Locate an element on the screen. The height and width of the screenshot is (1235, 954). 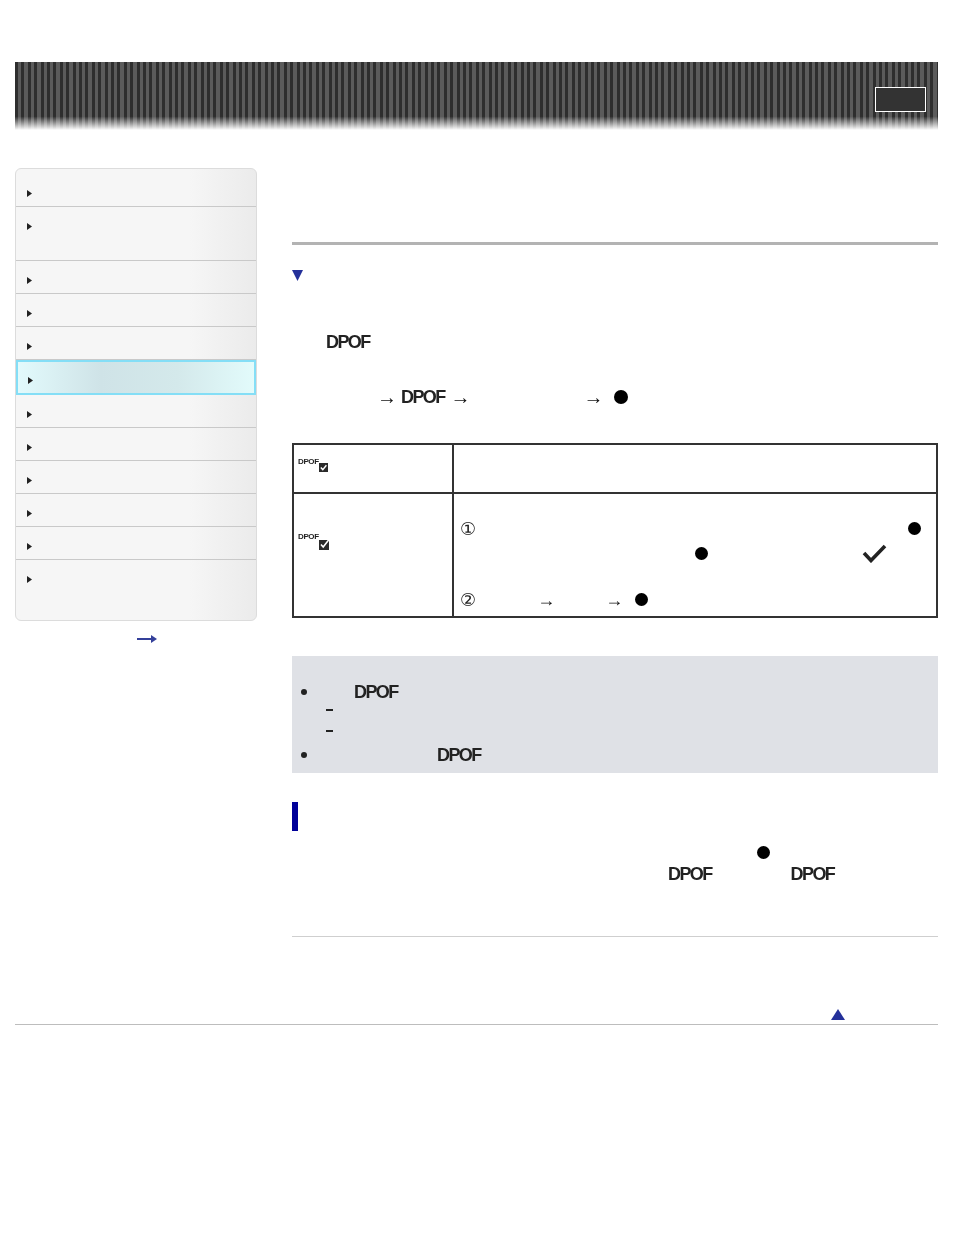
triangle-down-icon is located at coordinates (297, 275).